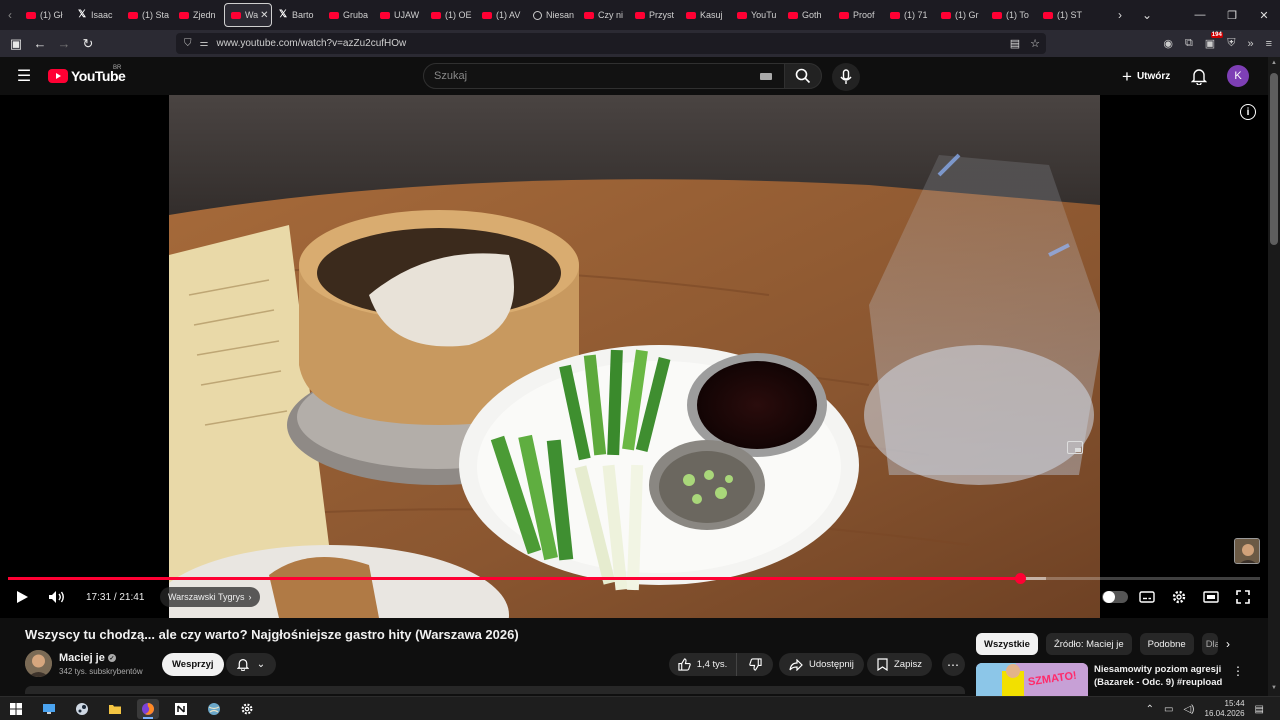 The height and width of the screenshot is (720, 1280). I want to click on keyboard-icon, so click(766, 76).